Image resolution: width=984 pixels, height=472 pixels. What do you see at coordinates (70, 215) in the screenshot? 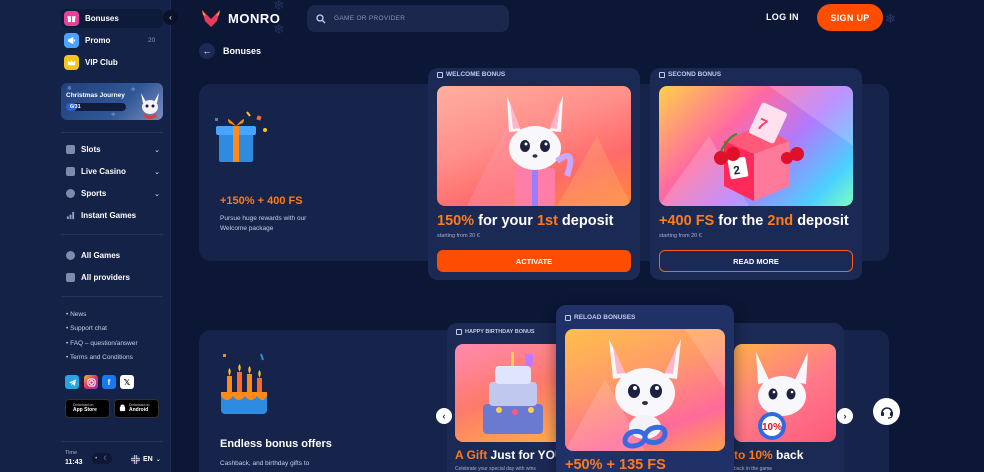
I see `bar-chart-icon` at bounding box center [70, 215].